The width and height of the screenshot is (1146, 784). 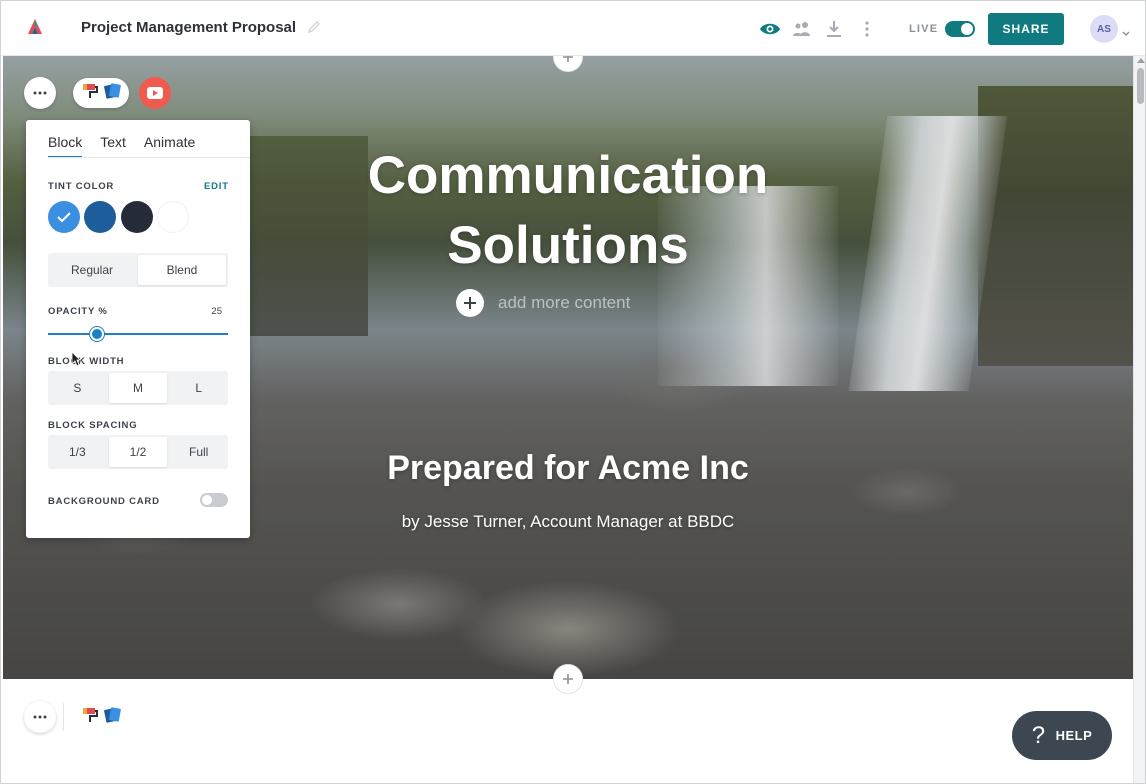 I want to click on blend-mode-blend: Blend, so click(x=182, y=270).